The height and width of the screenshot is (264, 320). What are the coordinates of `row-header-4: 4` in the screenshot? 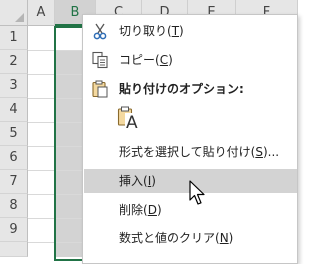 It's located at (14, 110).